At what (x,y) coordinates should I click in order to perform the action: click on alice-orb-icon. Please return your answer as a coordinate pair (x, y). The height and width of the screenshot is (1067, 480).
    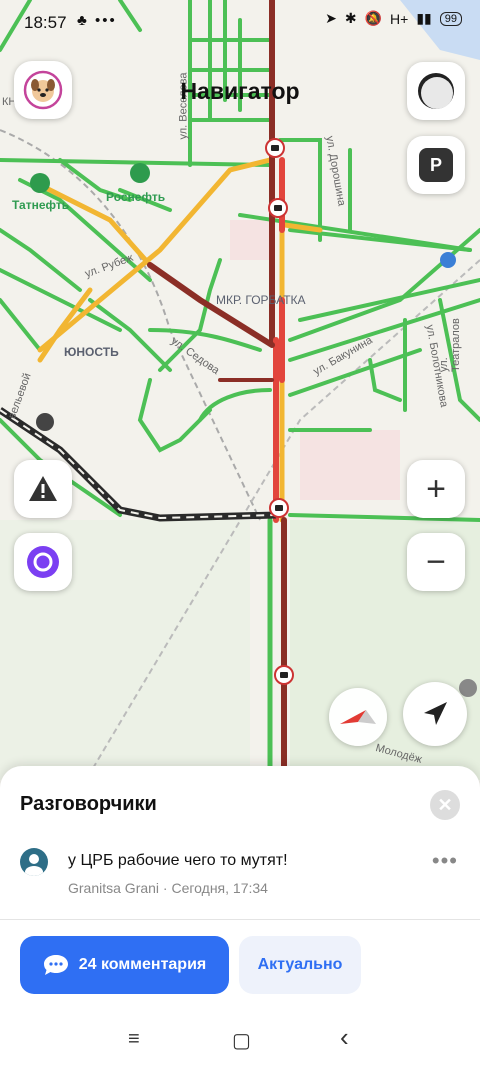
    Looking at the image, I should click on (436, 91).